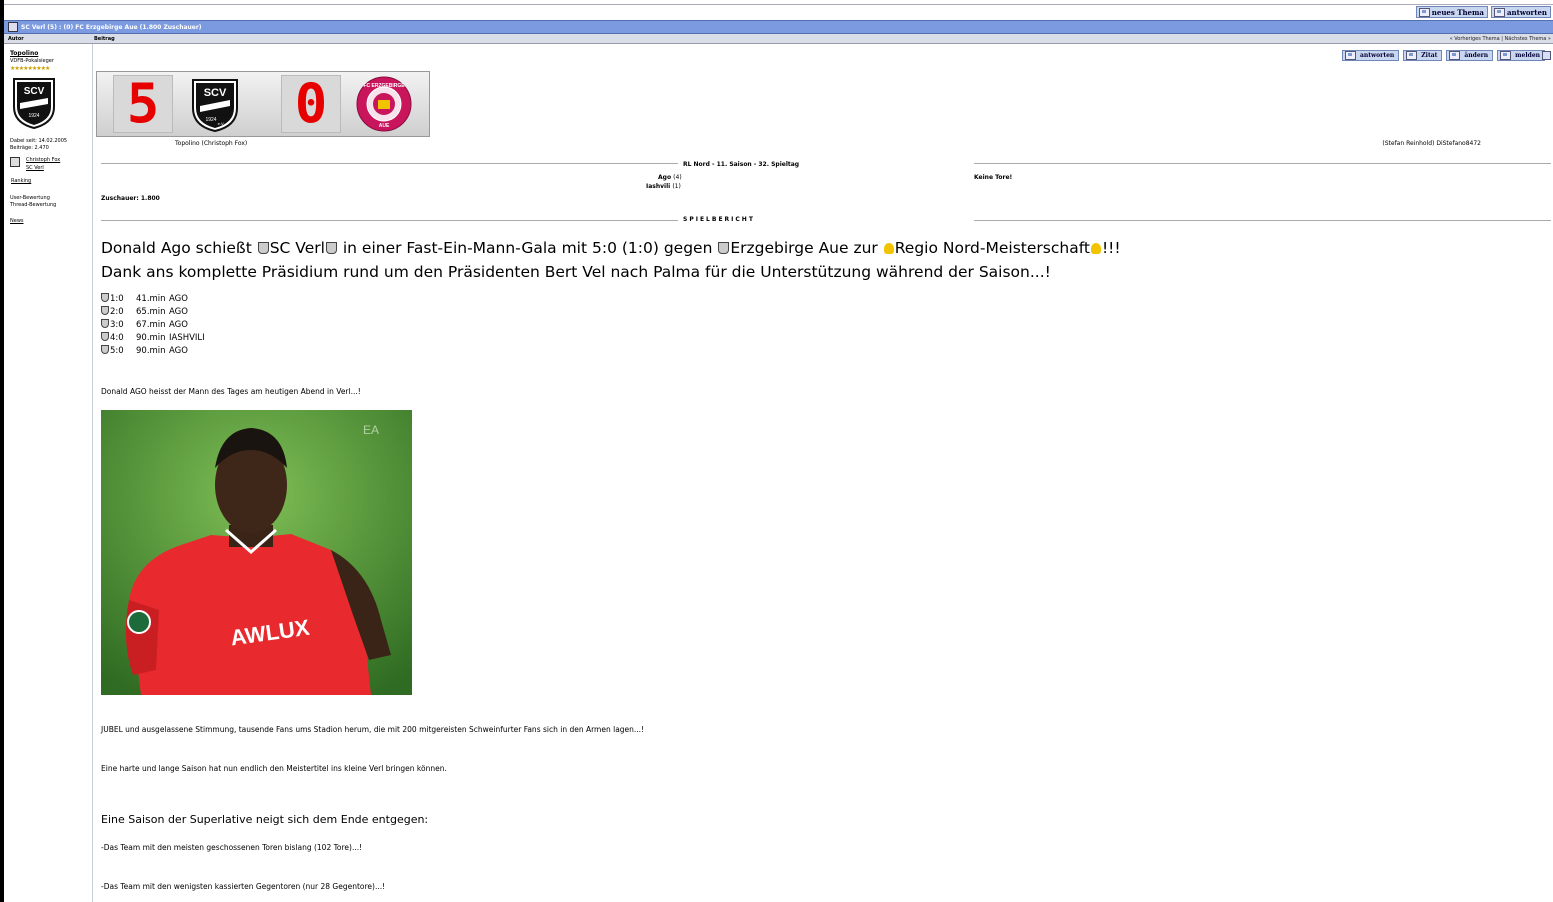 The height and width of the screenshot is (902, 1553). What do you see at coordinates (1451, 12) in the screenshot?
I see `new-topic-button: neues Thema` at bounding box center [1451, 12].